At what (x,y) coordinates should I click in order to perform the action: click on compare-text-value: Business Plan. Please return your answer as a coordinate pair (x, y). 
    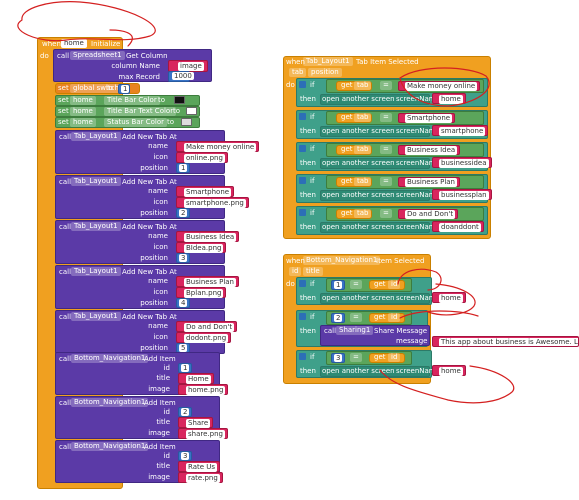
    Looking at the image, I should click on (431, 182).